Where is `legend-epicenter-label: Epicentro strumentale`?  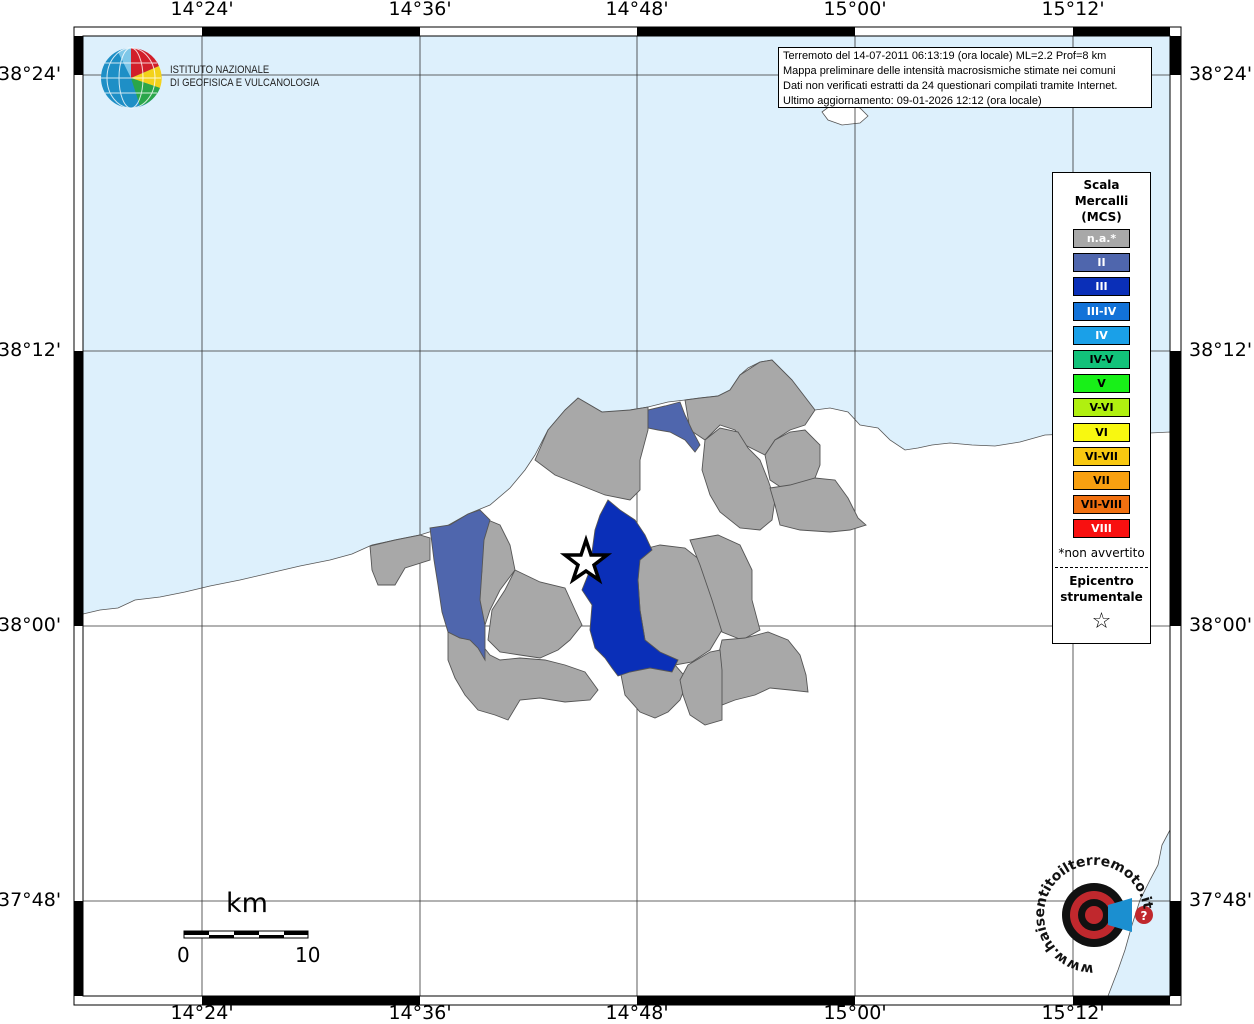 legend-epicenter-label: Epicentro strumentale is located at coordinates (1101, 589).